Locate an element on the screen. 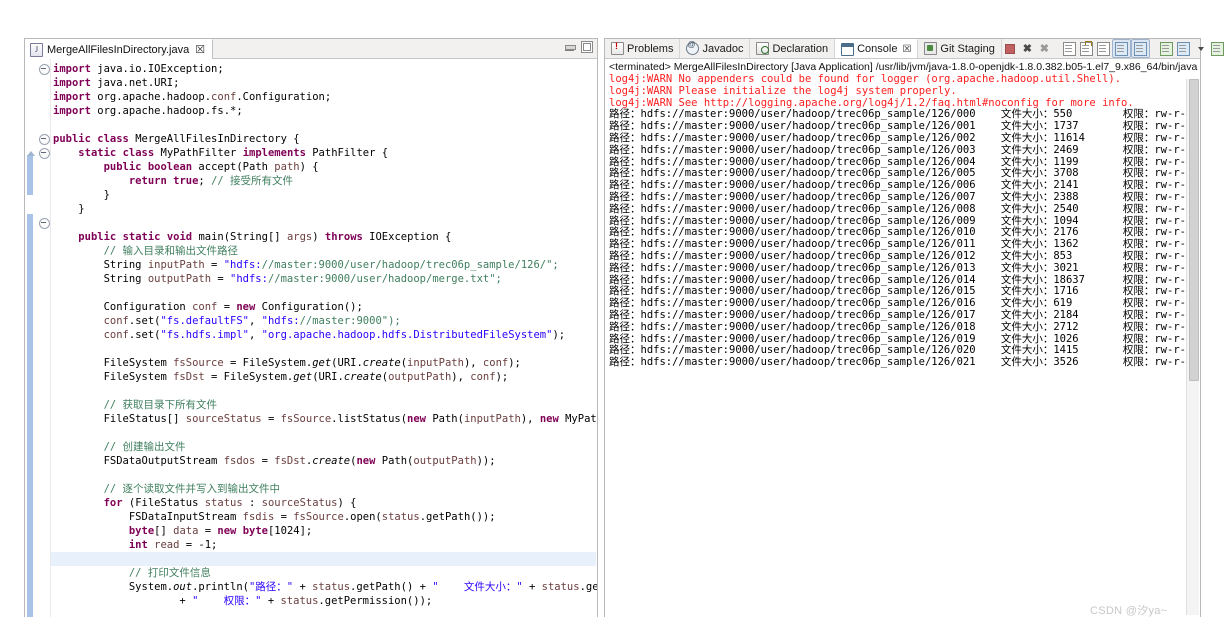  display-selected-console-button is located at coordinates (1183, 48).